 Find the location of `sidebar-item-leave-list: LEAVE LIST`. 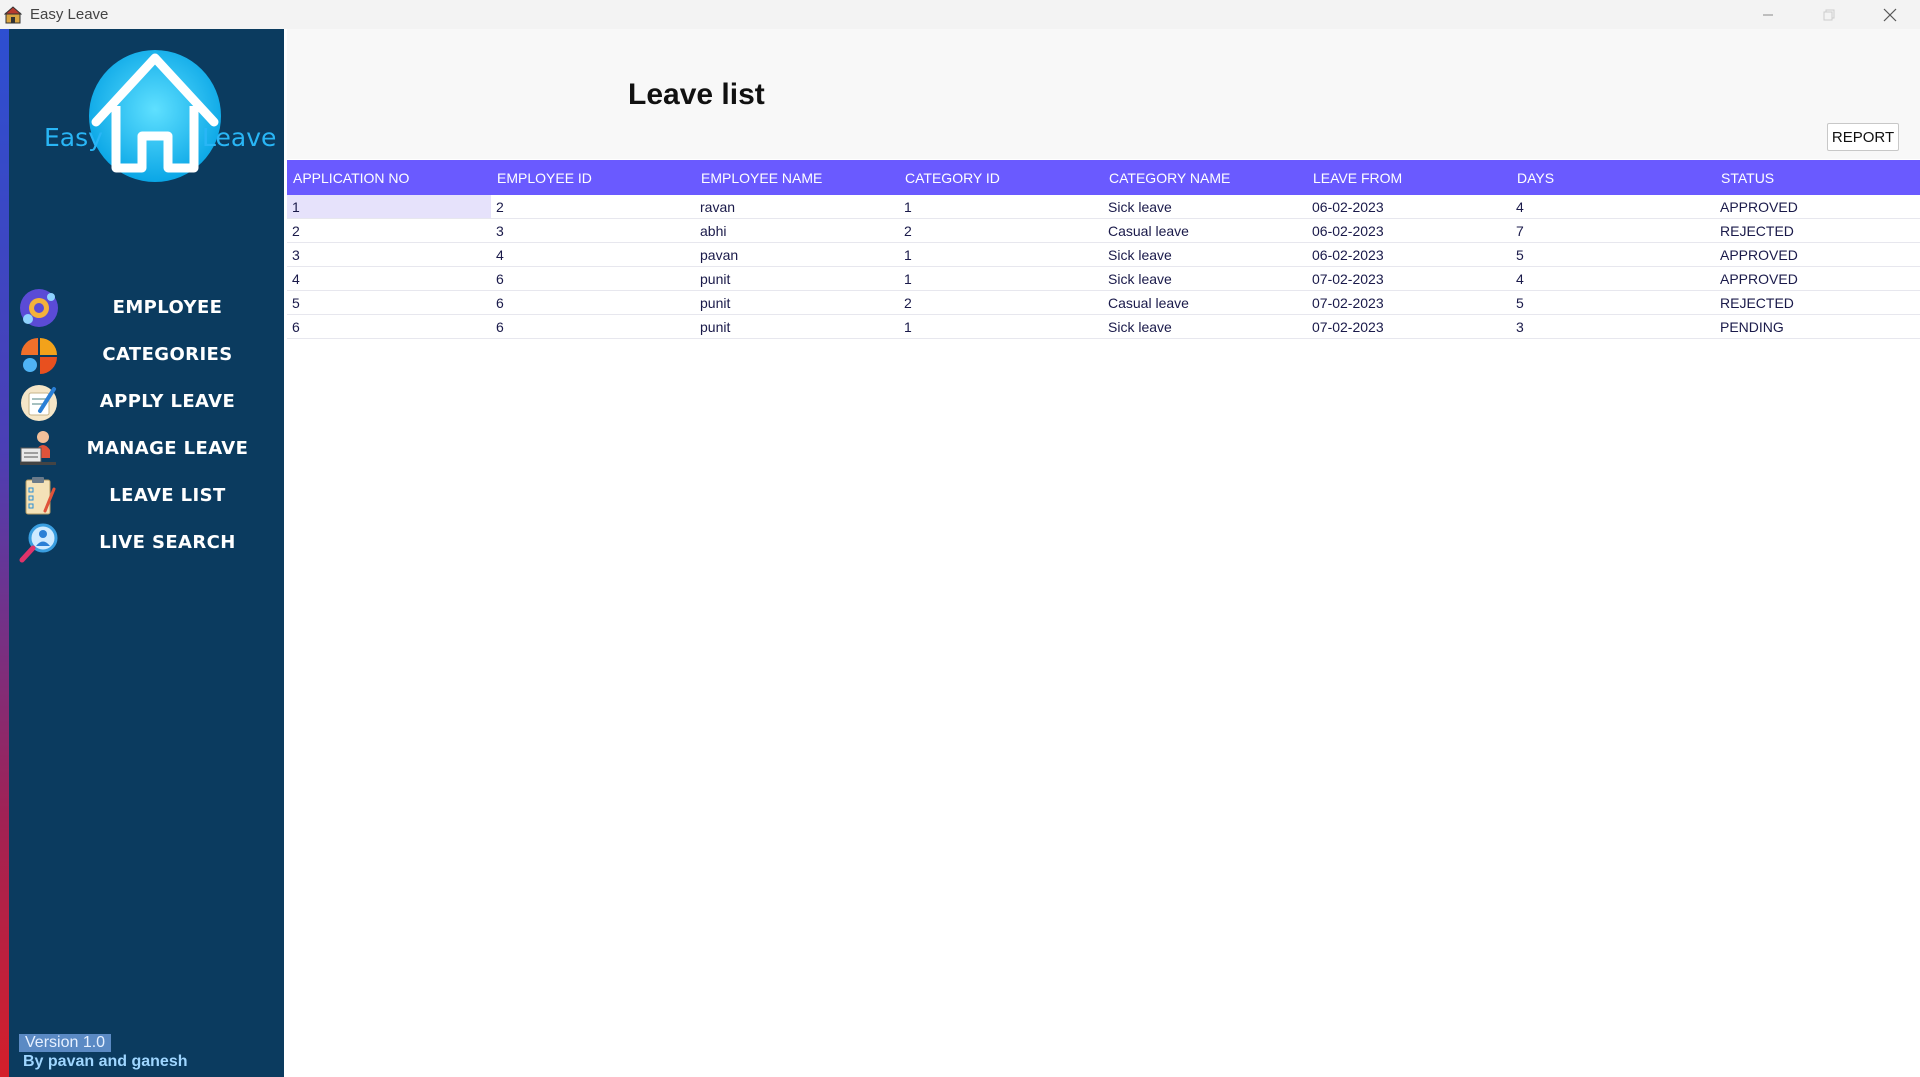

sidebar-item-leave-list: LEAVE LIST is located at coordinates (146, 495).